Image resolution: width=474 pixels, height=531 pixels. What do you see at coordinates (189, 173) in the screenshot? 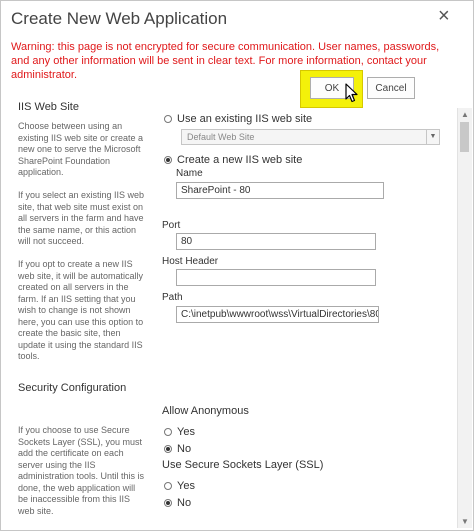
I see `name-label: Name` at bounding box center [189, 173].